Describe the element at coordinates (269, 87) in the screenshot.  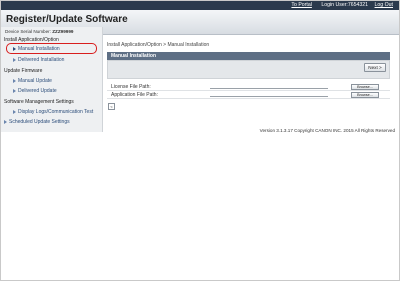
I see `license-file-input` at that location.